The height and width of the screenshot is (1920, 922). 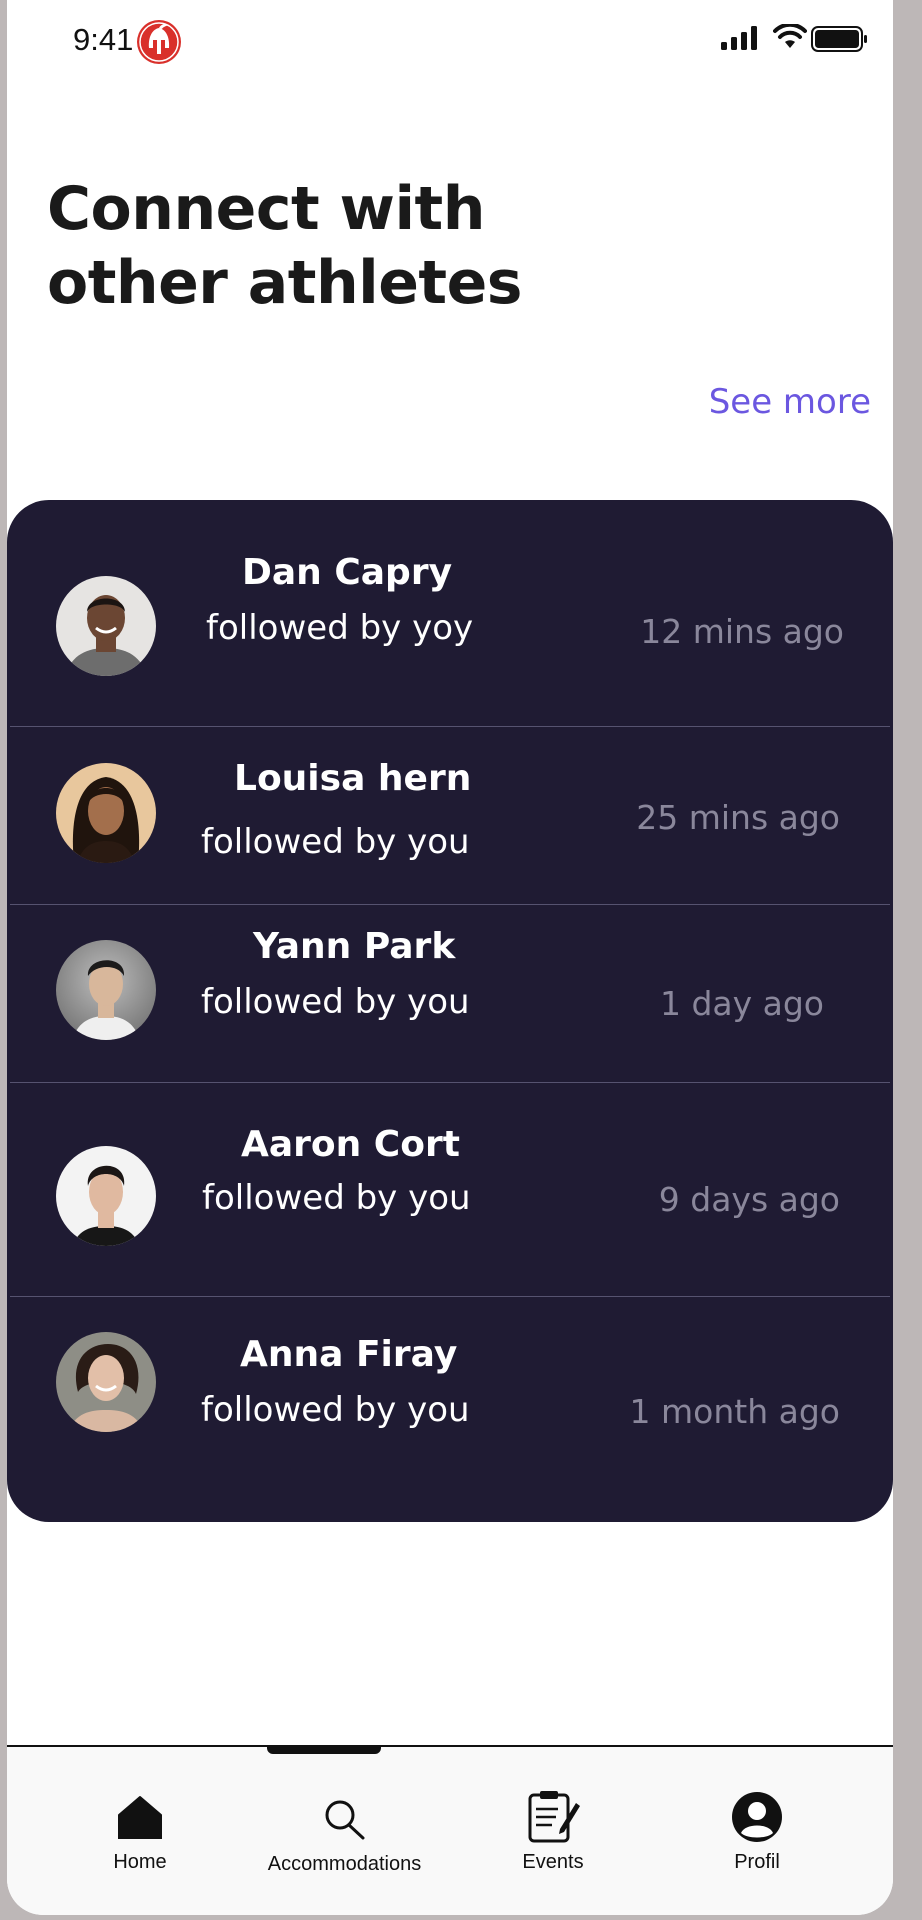 I want to click on signal-icon, so click(x=739, y=38).